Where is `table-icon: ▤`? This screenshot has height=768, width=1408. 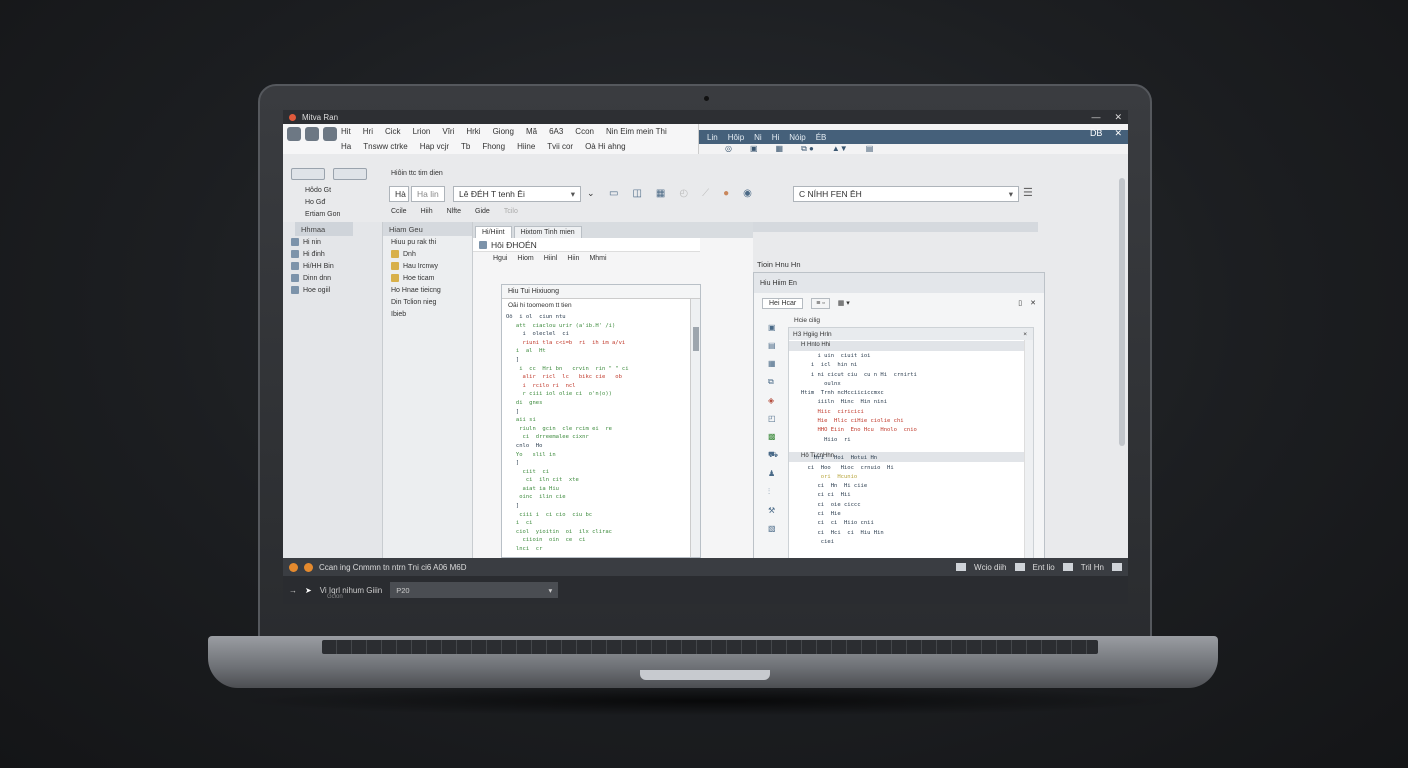 table-icon: ▤ is located at coordinates (870, 149).